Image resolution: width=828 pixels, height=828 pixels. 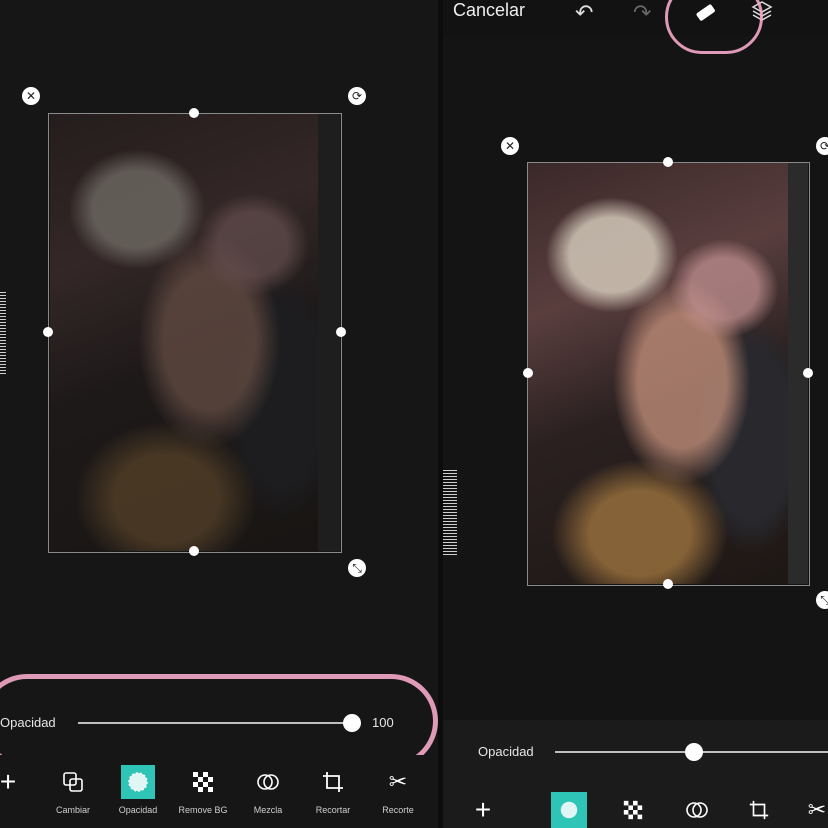 I want to click on top-bar: Cancelar ↶ ↷, so click(x=635, y=18).